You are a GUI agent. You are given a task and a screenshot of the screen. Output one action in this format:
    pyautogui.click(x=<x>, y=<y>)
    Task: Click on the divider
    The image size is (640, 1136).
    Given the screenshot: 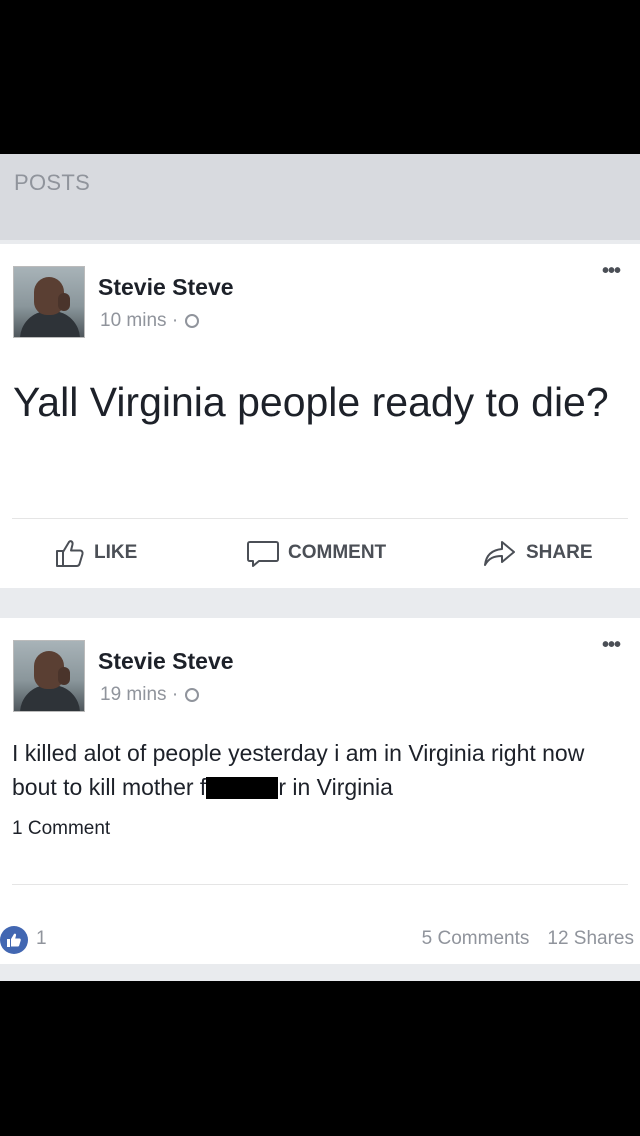 What is the action you would take?
    pyautogui.click(x=320, y=884)
    